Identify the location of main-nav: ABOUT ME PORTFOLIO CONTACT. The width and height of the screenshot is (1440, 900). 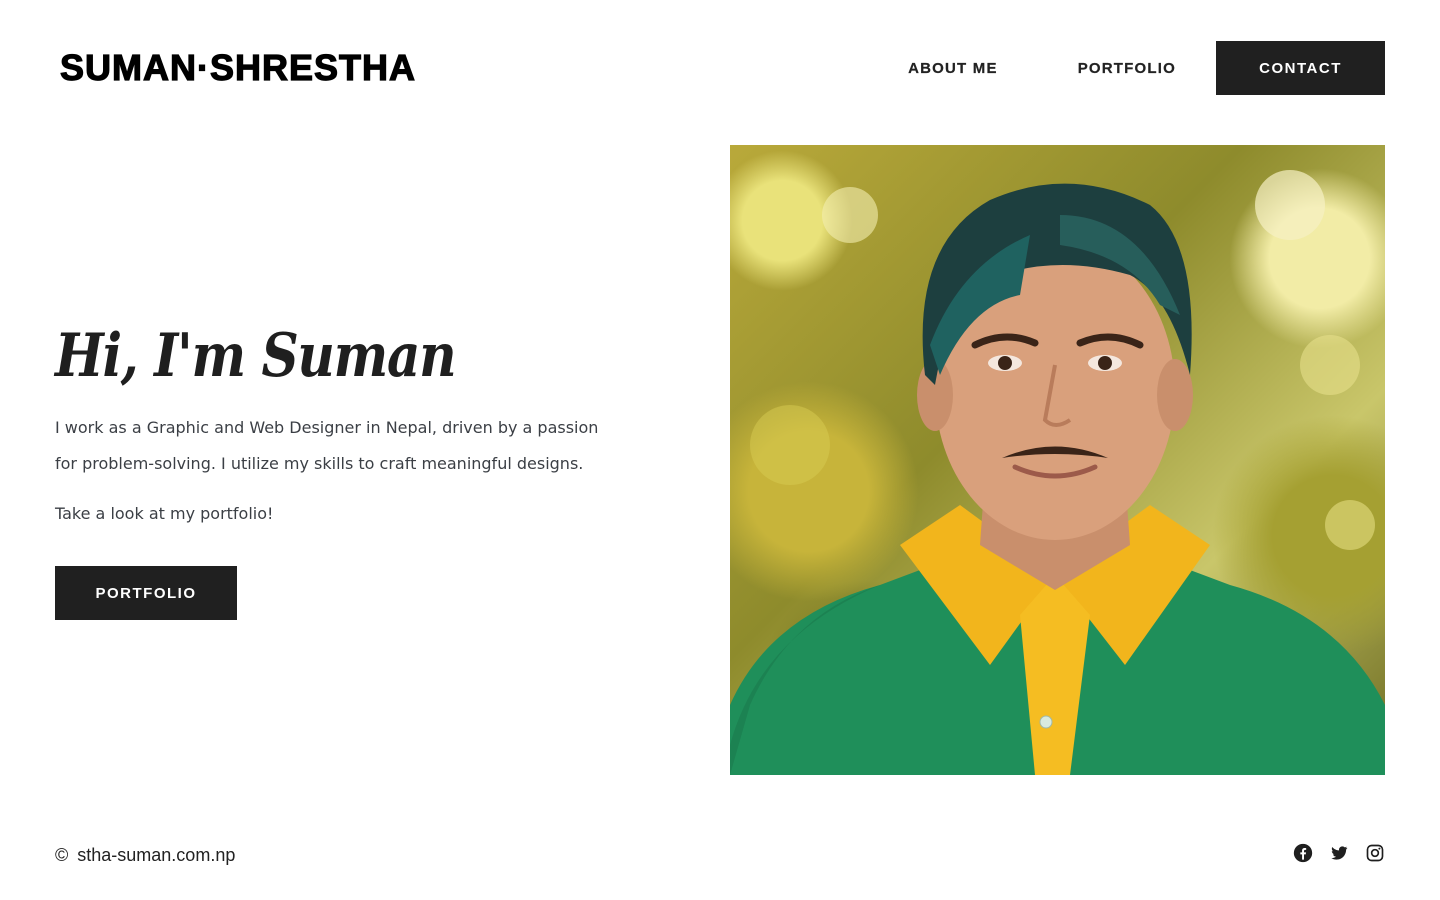
(1146, 68).